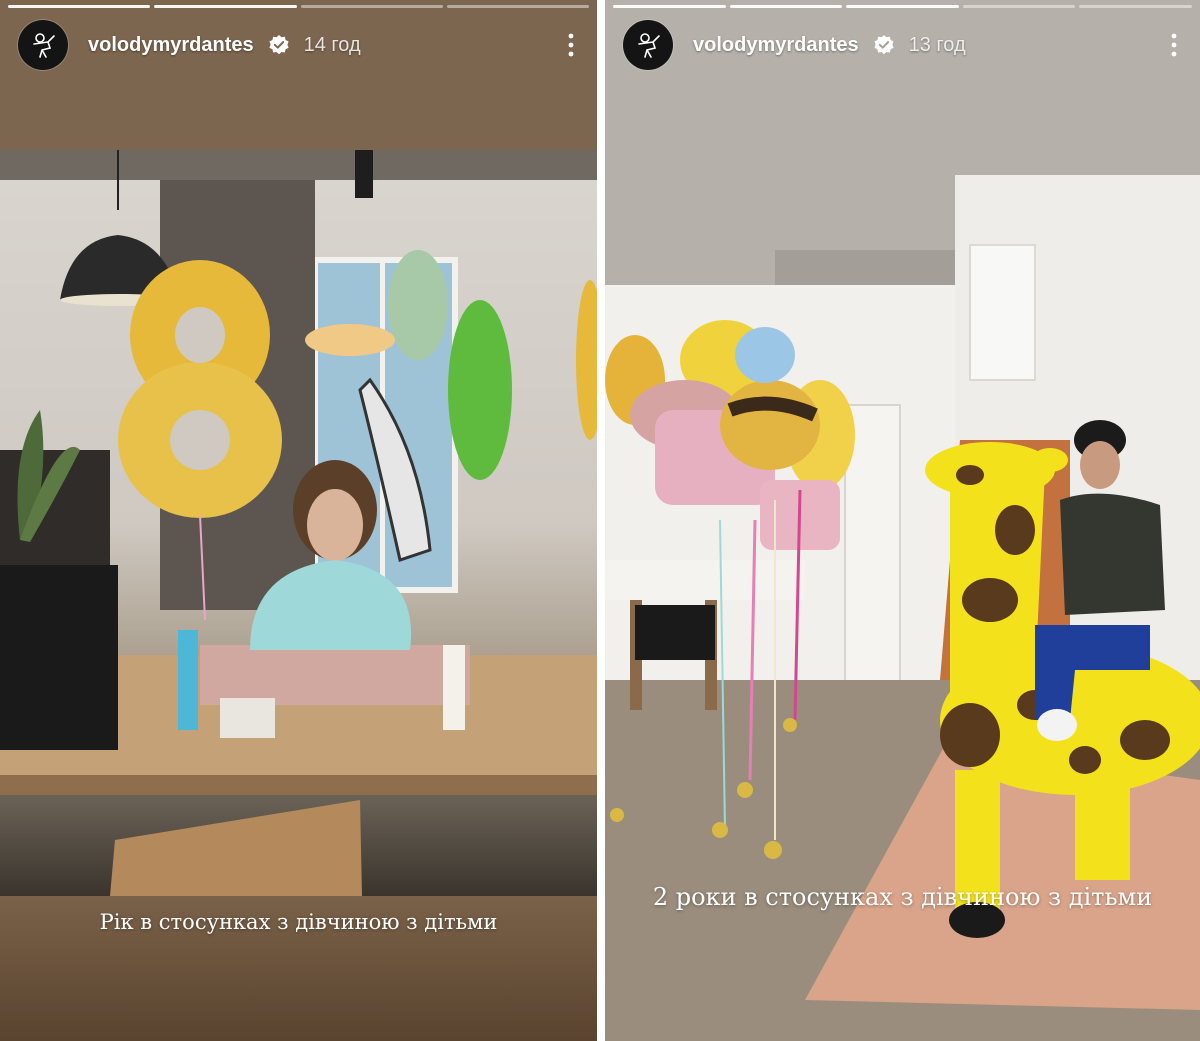 This screenshot has width=1200, height=1041. What do you see at coordinates (332, 44) in the screenshot?
I see `story-timestamp: 14 год` at bounding box center [332, 44].